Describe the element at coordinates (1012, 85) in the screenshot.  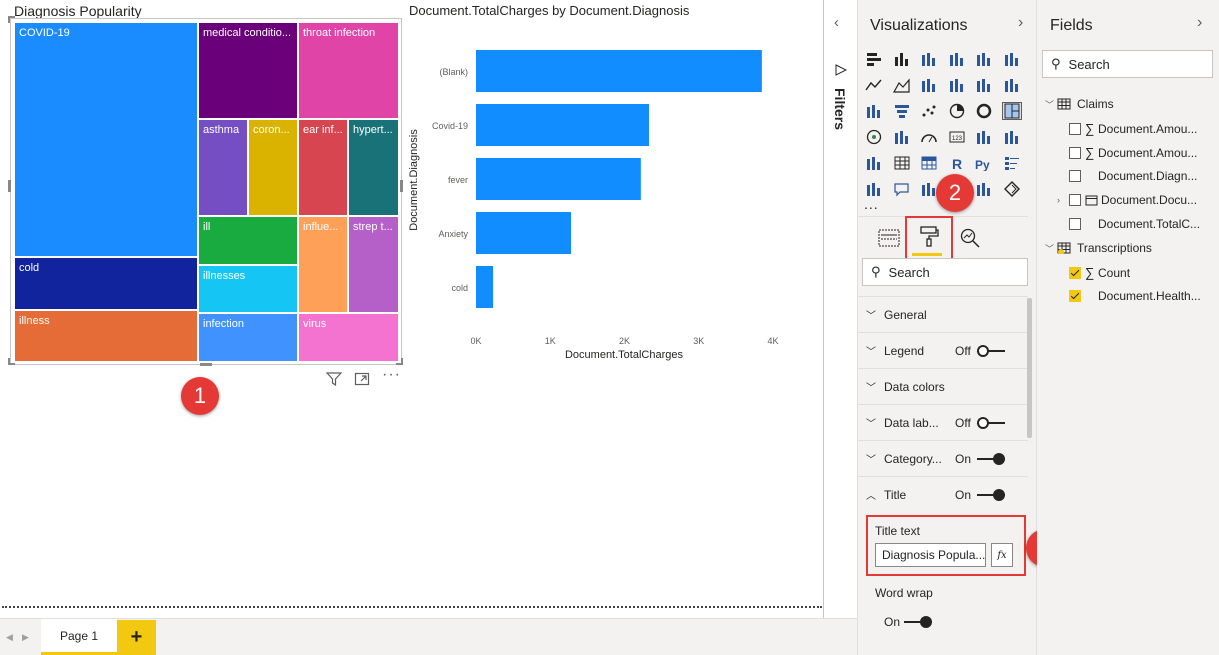
I see `ribbon-icon` at that location.